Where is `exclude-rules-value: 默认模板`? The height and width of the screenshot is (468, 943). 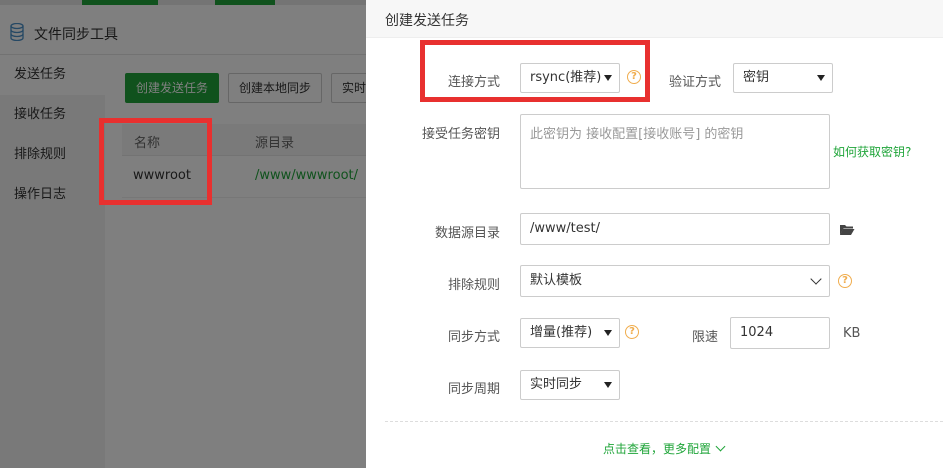
exclude-rules-value: 默认模板 is located at coordinates (556, 280).